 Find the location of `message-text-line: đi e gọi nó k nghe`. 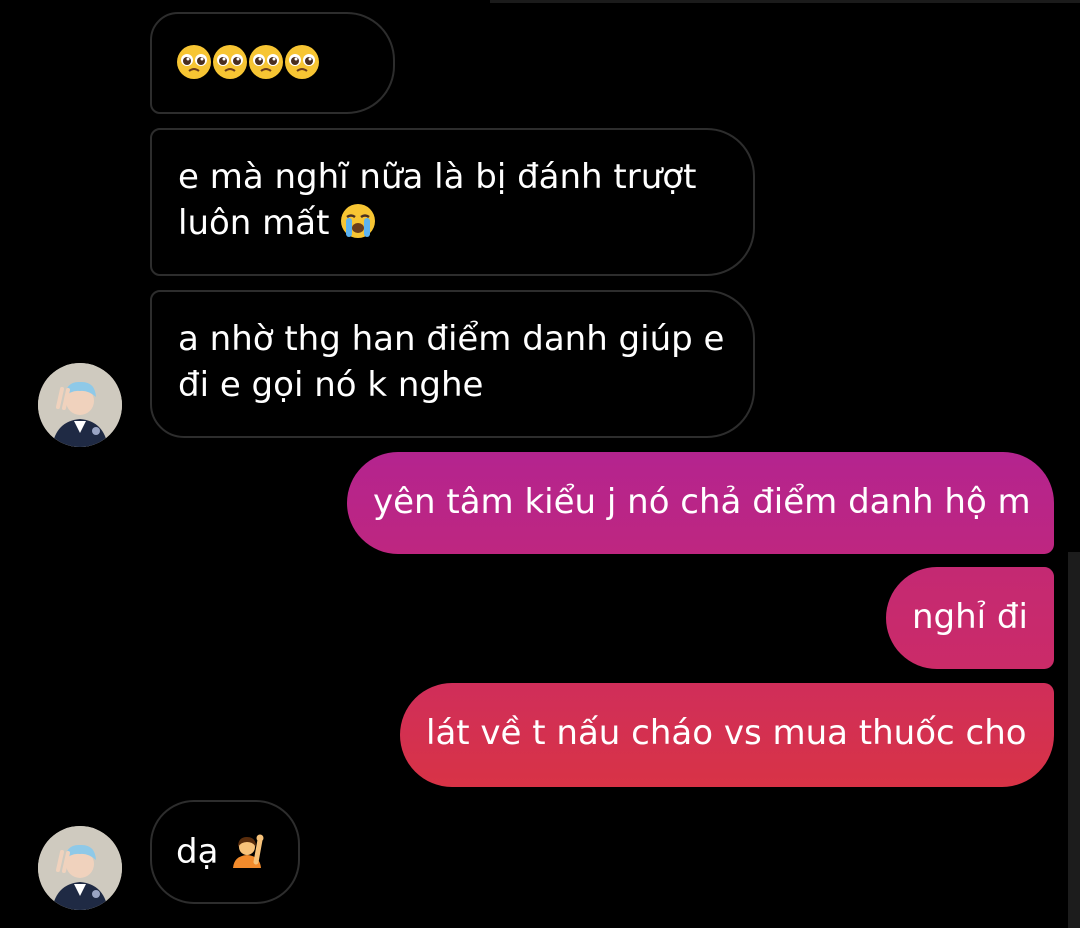

message-text-line: đi e gọi nó k nghe is located at coordinates (331, 385).